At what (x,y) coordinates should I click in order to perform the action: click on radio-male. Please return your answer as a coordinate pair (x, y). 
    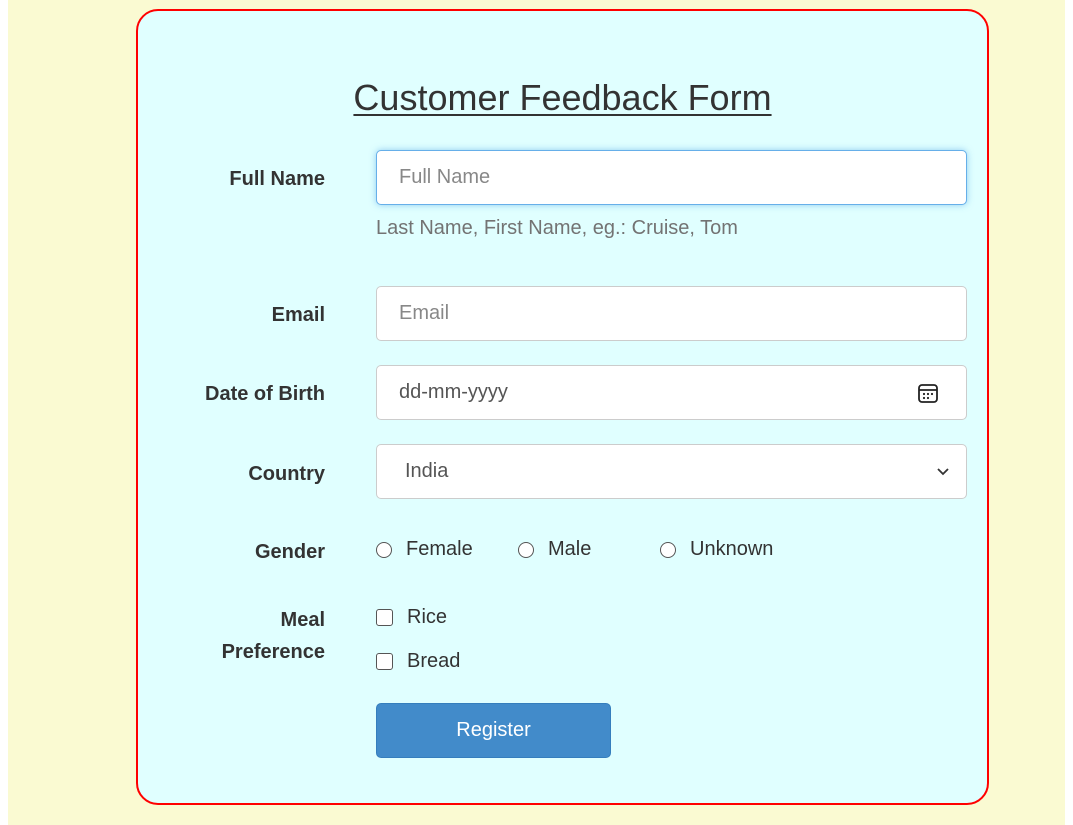
    Looking at the image, I should click on (526, 549).